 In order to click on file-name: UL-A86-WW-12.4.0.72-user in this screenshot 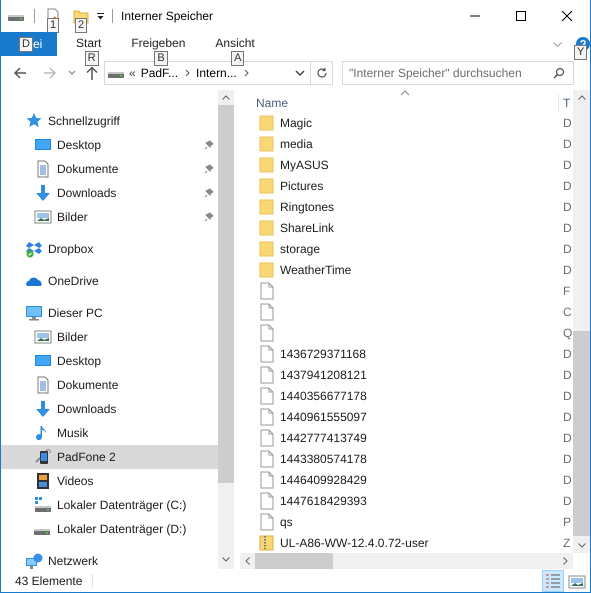, I will do `click(355, 543)`.